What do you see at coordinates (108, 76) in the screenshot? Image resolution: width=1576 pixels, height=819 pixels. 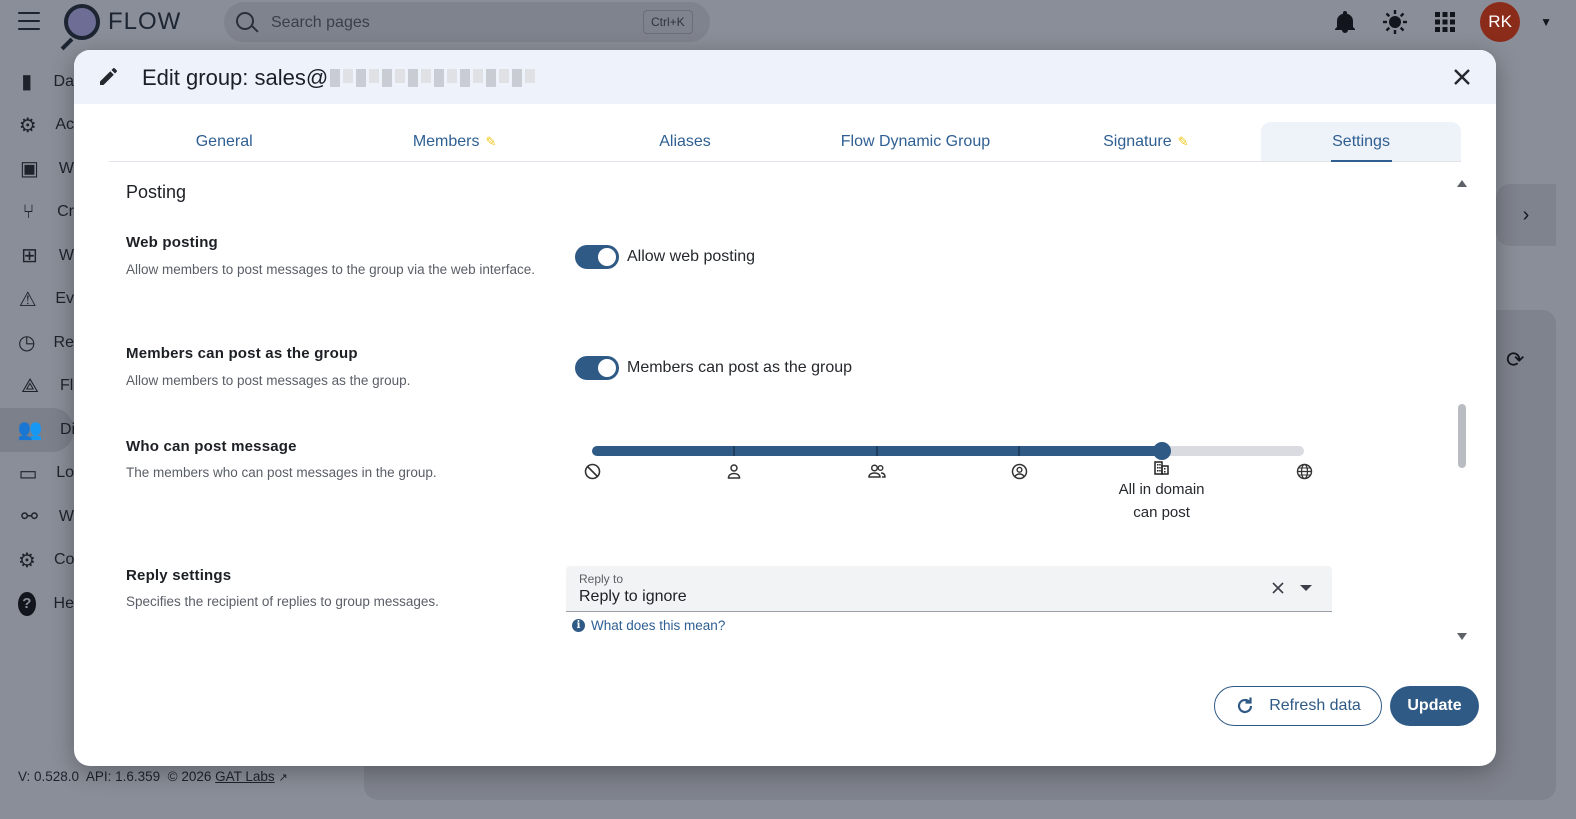 I see `pencil-icon` at bounding box center [108, 76].